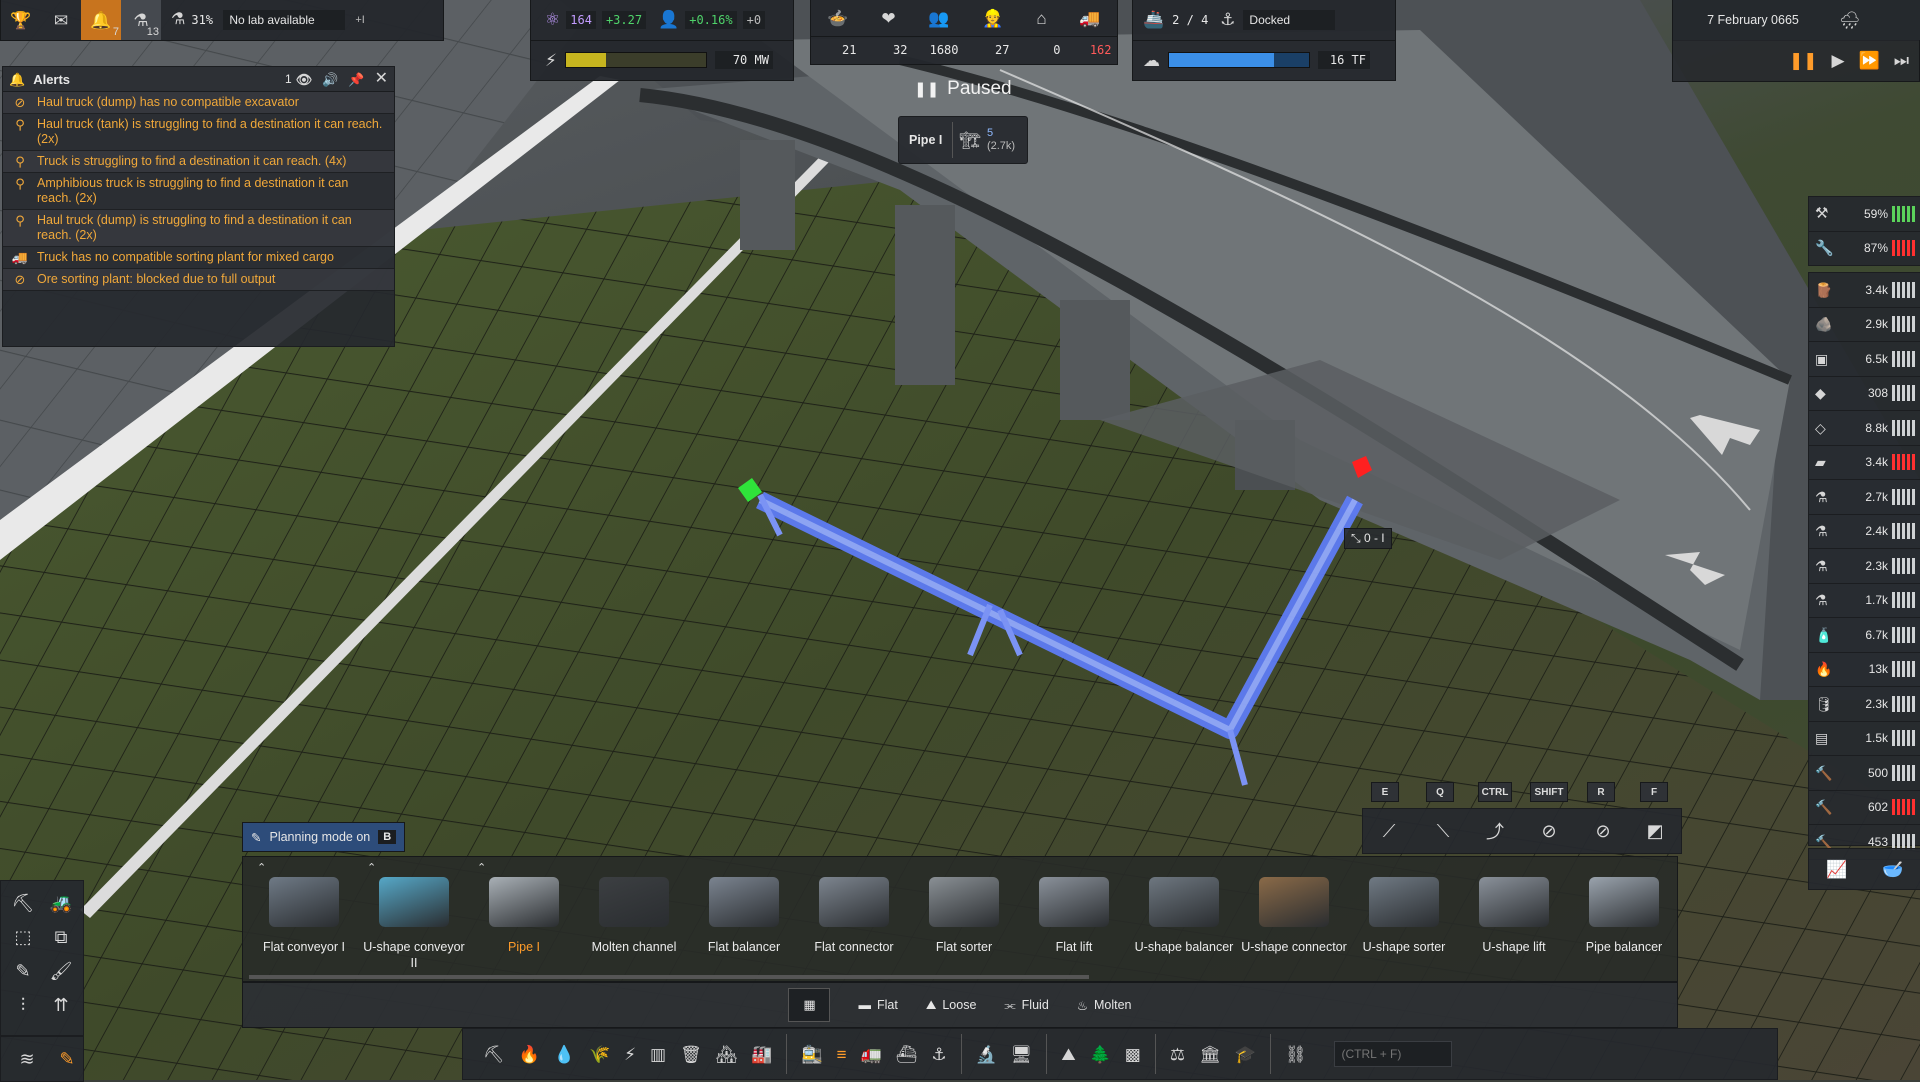 This screenshot has width=1920, height=1082. I want to click on resource-row: 🔨 500, so click(1864, 773).